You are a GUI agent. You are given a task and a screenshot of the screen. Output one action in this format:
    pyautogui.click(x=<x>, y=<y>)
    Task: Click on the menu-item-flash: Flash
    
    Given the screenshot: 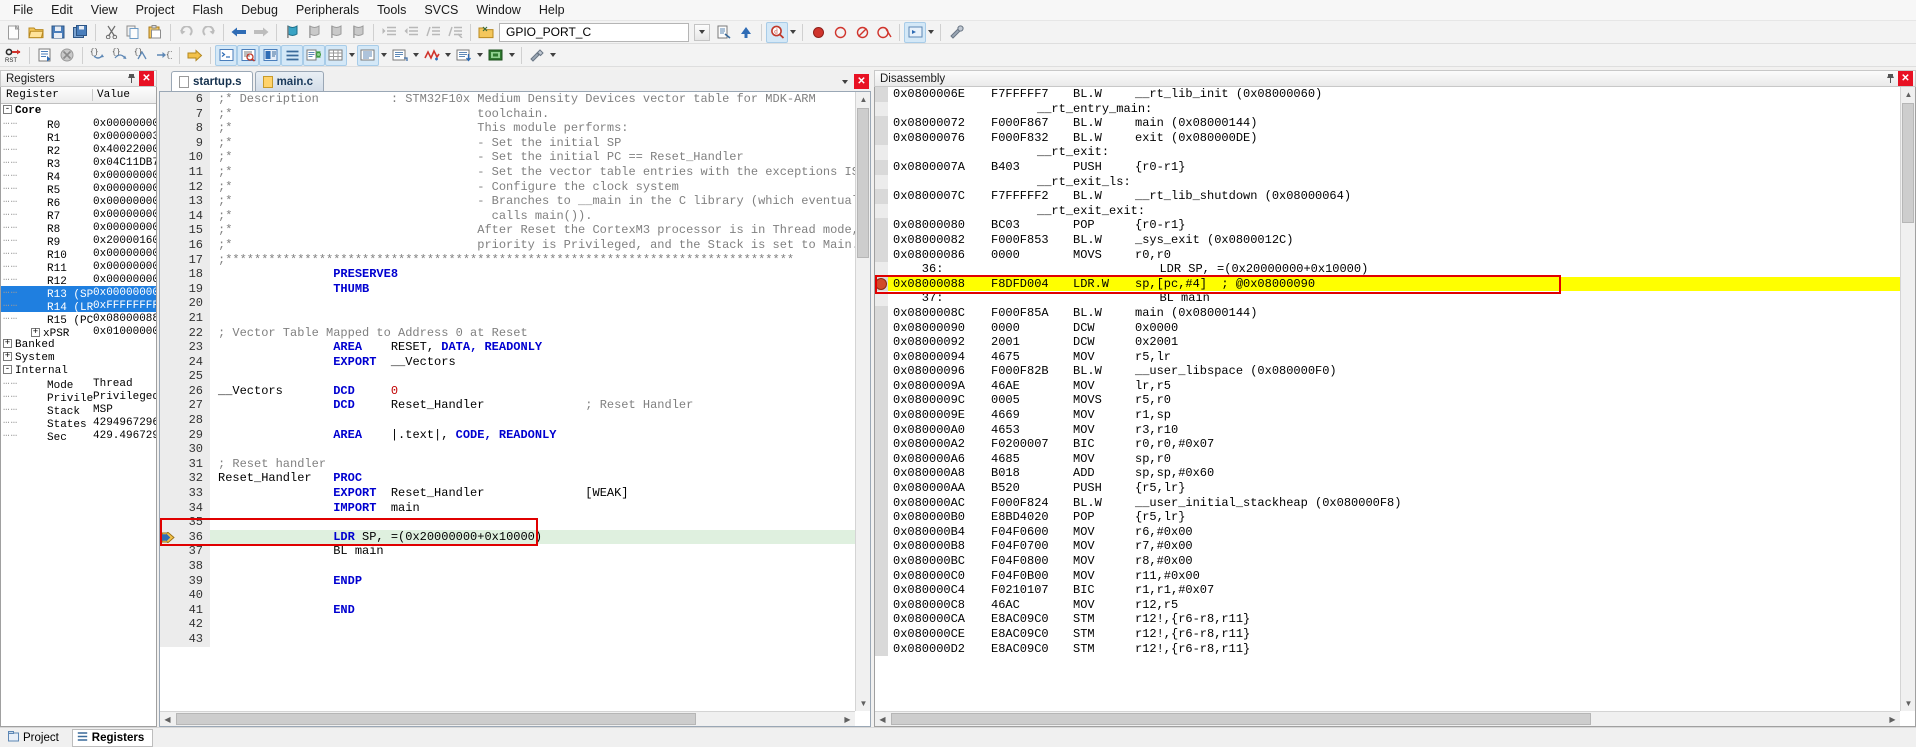 What is the action you would take?
    pyautogui.click(x=207, y=10)
    